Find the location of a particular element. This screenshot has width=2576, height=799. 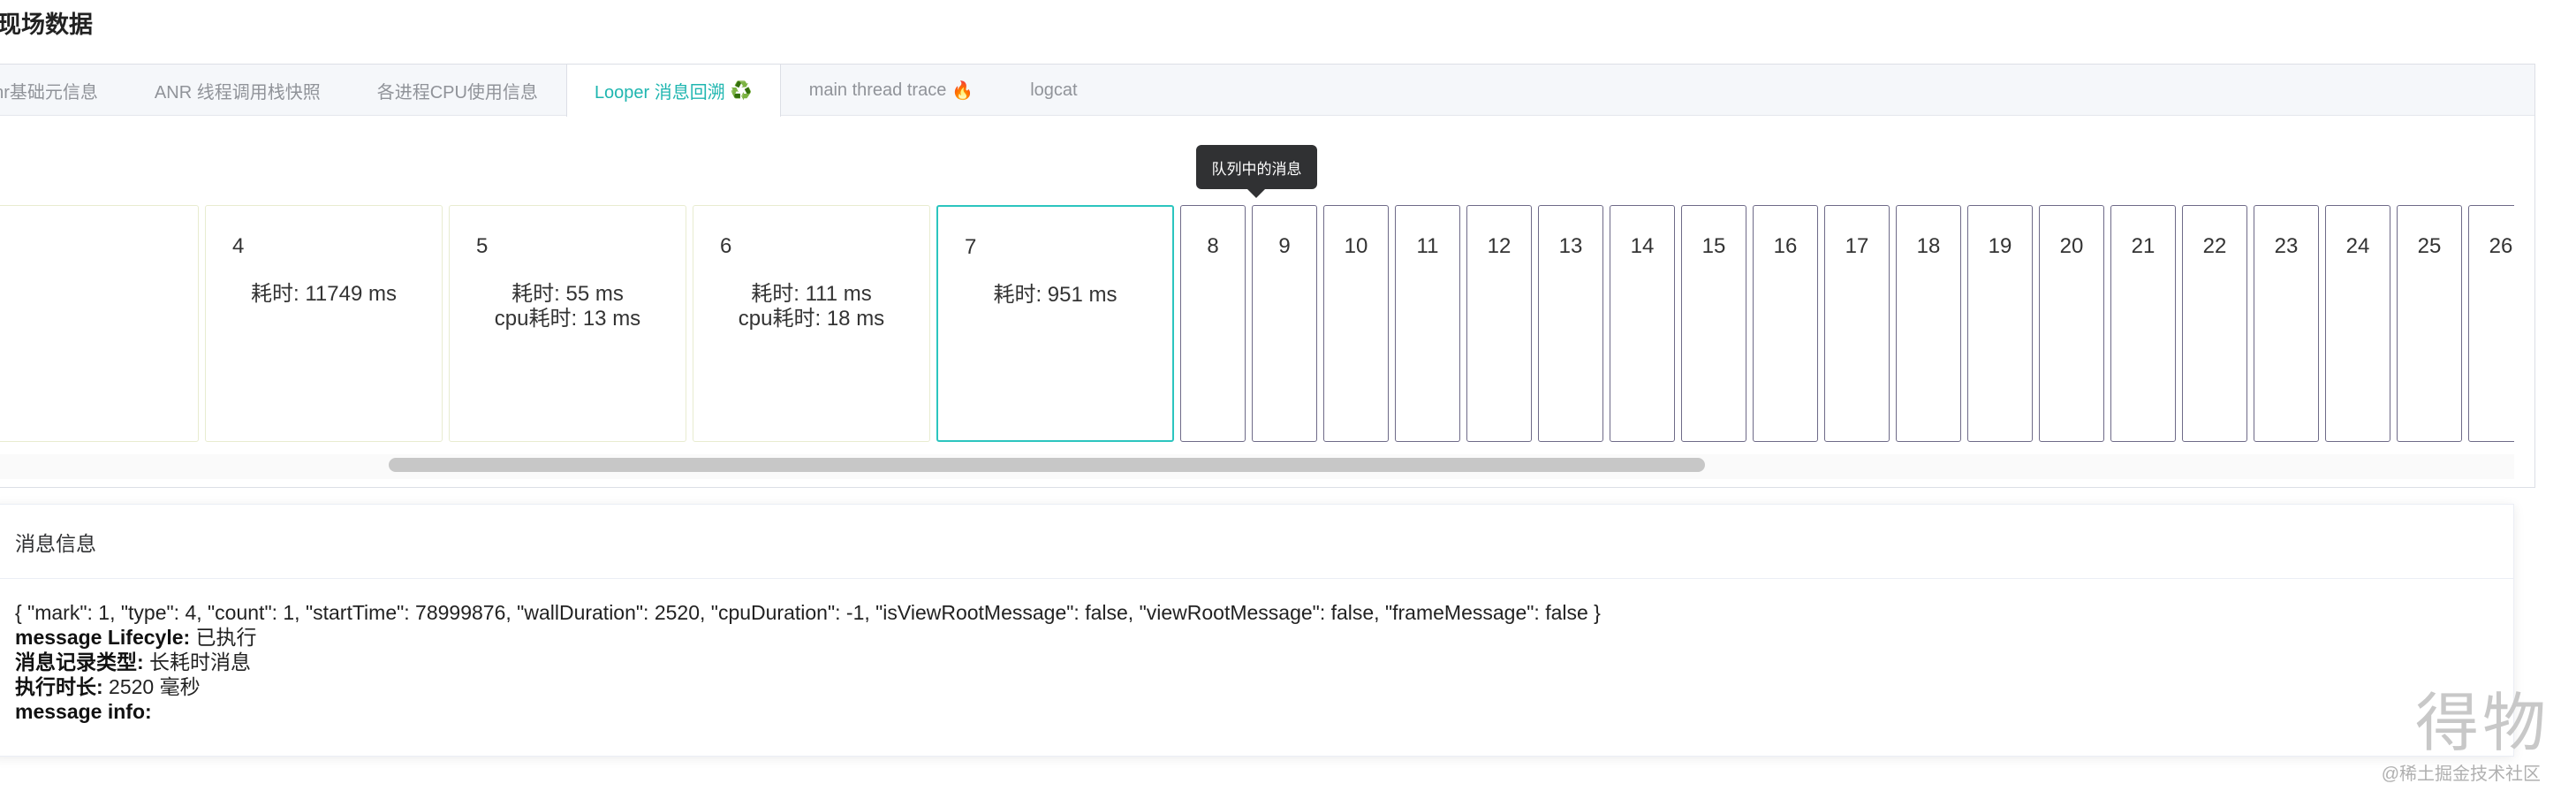

queued-message-index: 24 is located at coordinates (2358, 246).